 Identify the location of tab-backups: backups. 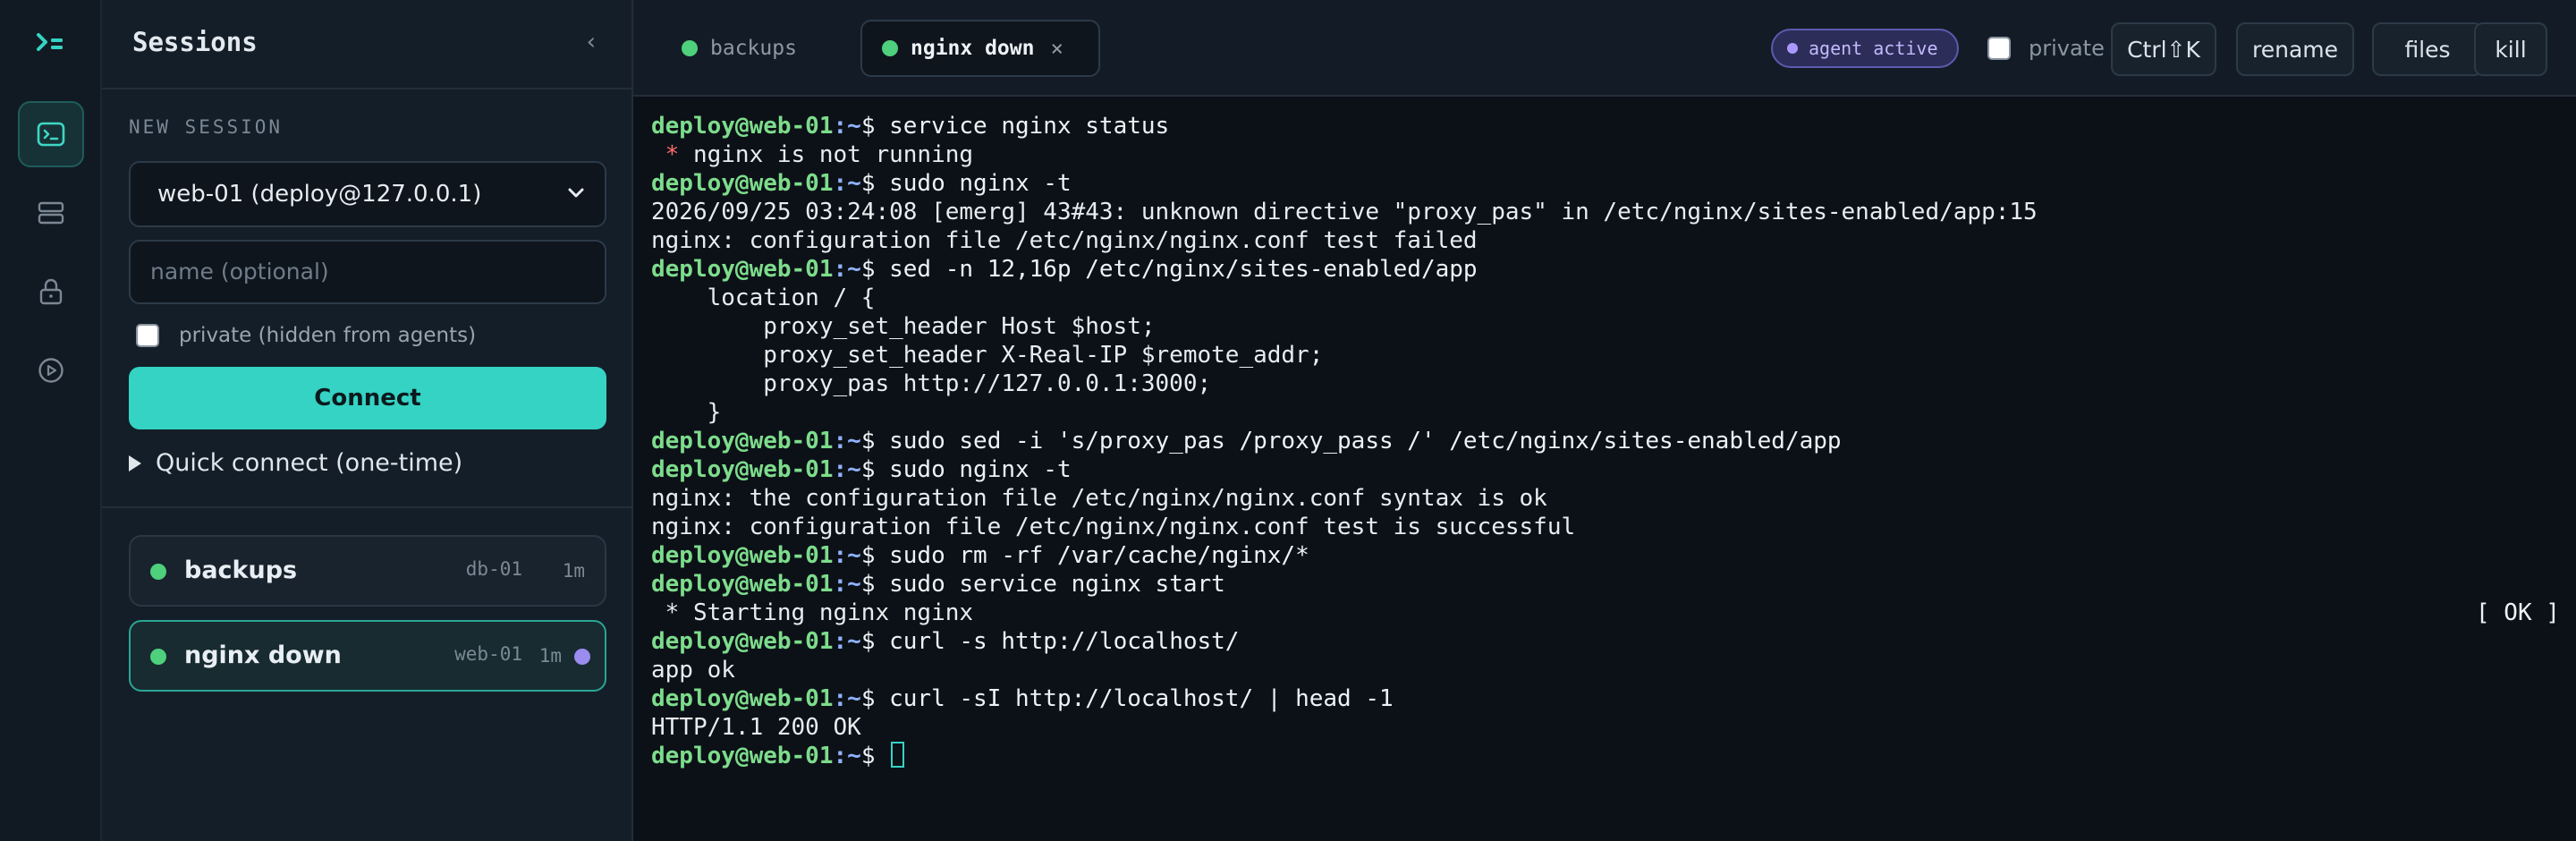
(729, 48).